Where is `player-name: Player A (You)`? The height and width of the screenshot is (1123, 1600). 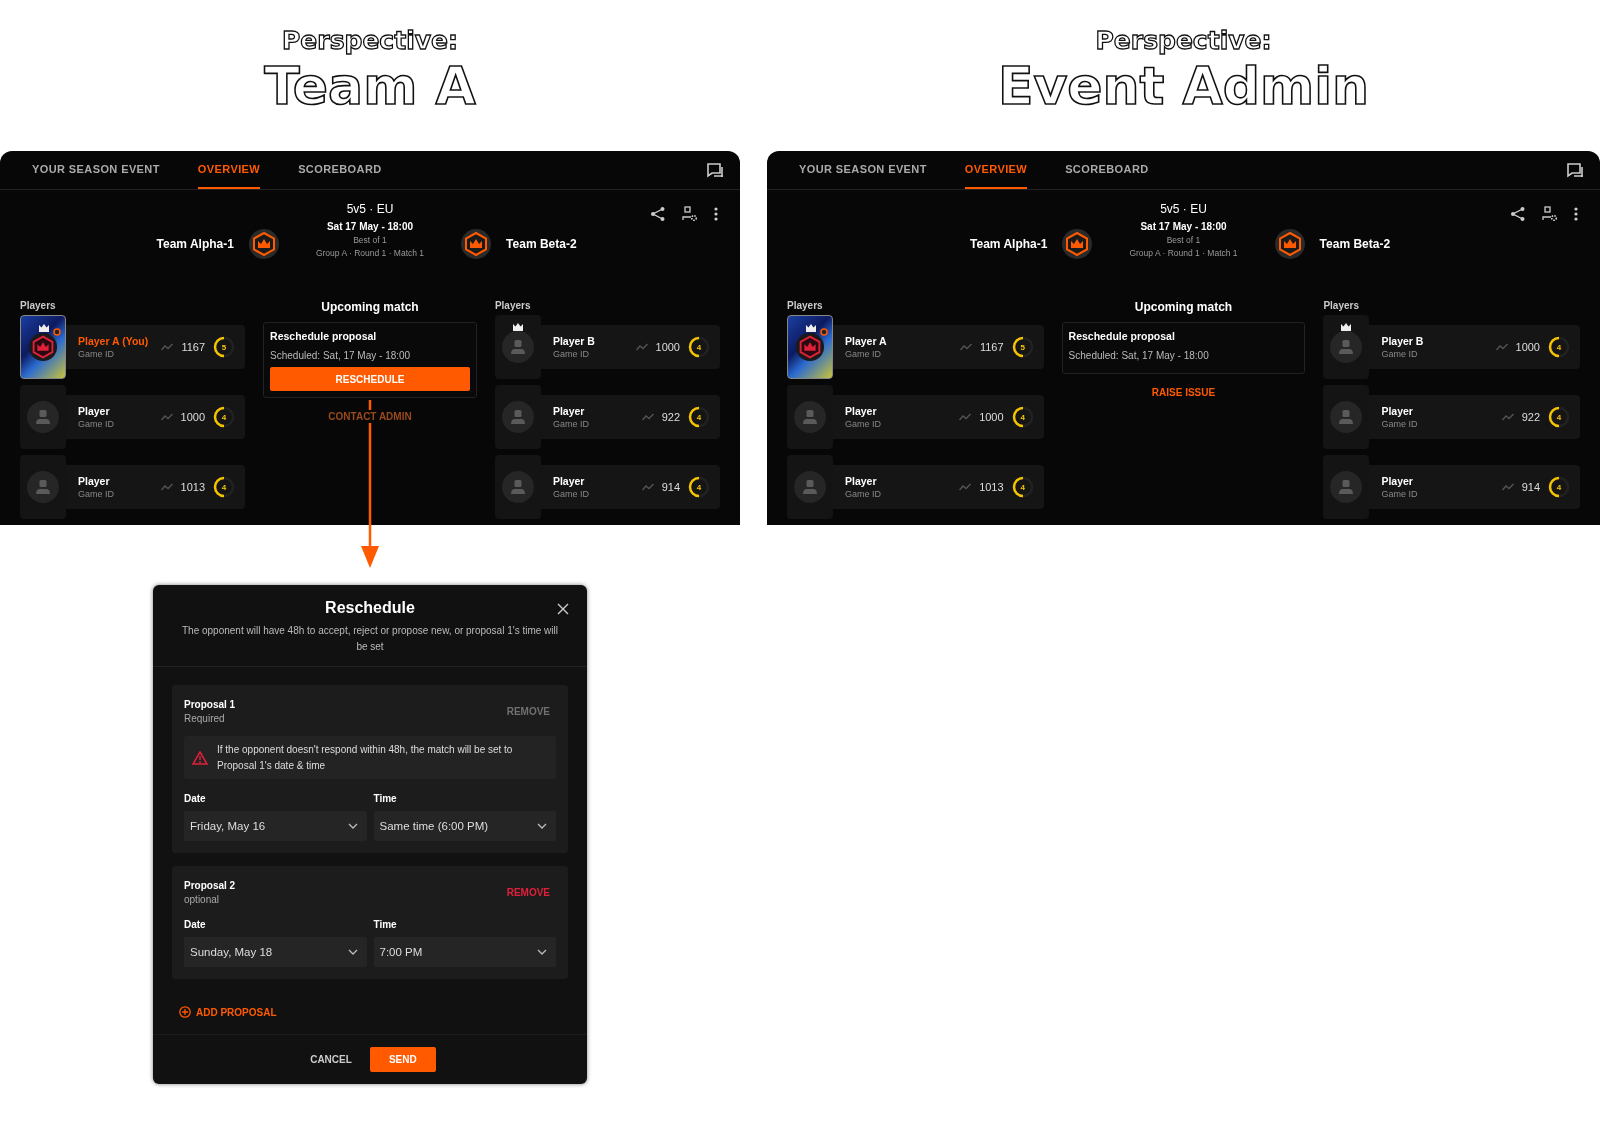
player-name: Player A (You) is located at coordinates (114, 341).